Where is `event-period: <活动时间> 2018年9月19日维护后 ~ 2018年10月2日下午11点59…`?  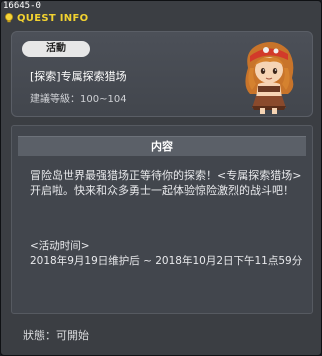
event-period: <活动时间> 2018年9月19日维护后 ~ 2018年10月2日下午11点59… is located at coordinates (168, 254).